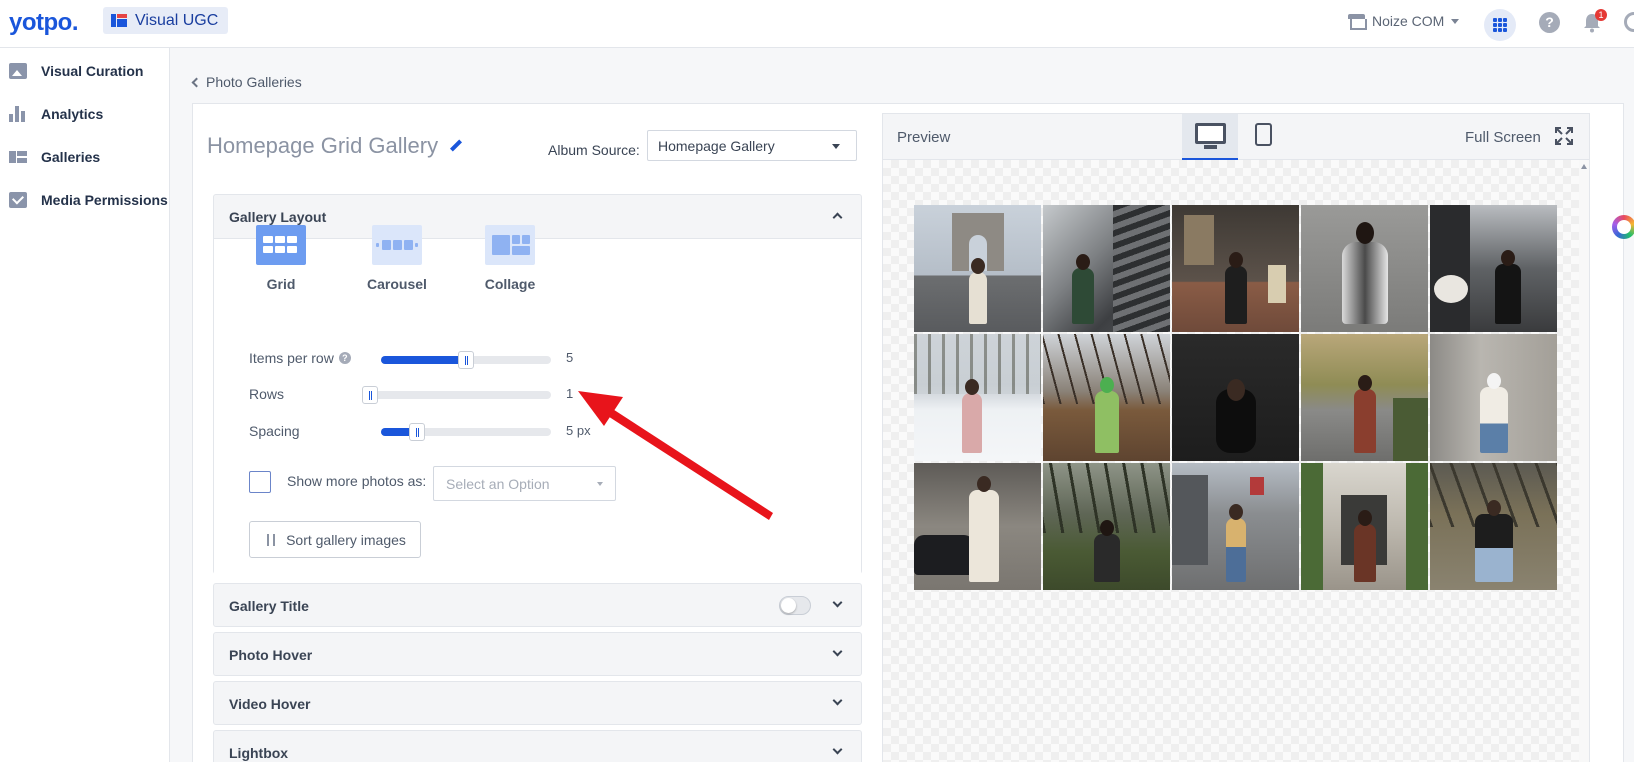 This screenshot has height=762, width=1634. What do you see at coordinates (456, 395) in the screenshot?
I see `rows-slider` at bounding box center [456, 395].